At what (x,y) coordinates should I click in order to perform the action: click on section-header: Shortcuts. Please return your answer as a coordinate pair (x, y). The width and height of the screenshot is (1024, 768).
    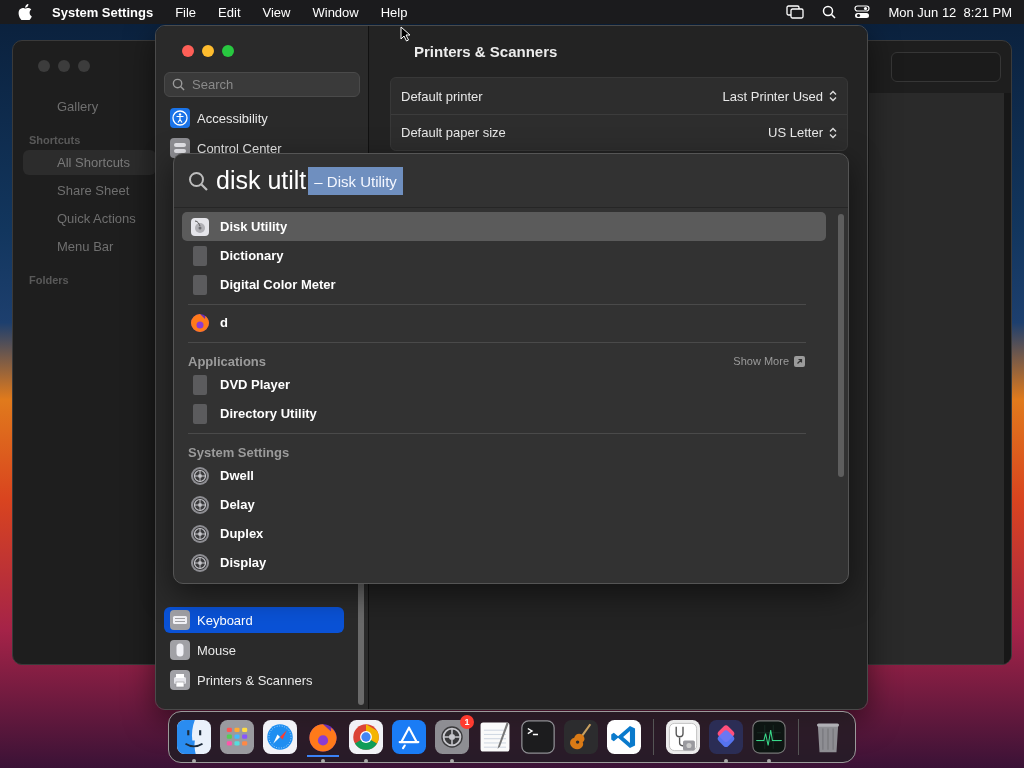
    Looking at the image, I should click on (55, 140).